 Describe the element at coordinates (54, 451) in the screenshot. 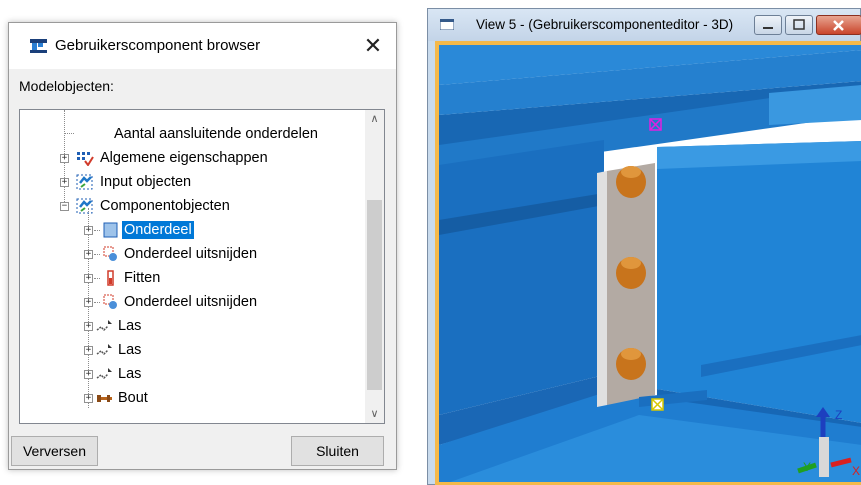

I see `refresh-button: Verversen` at that location.